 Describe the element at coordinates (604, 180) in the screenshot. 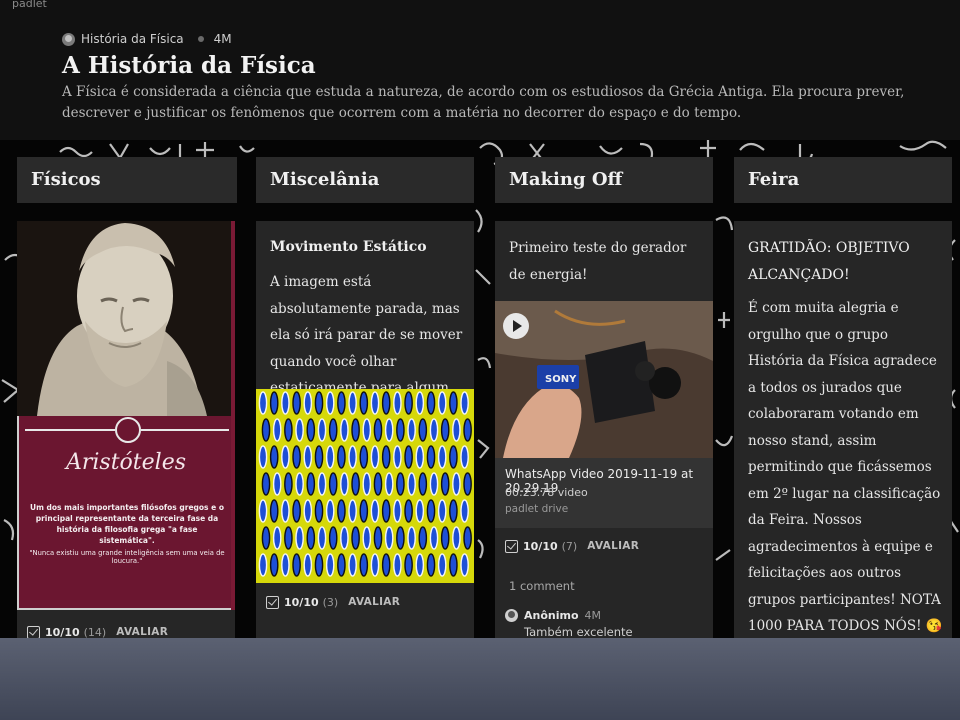

I see `column-header-making-off: Making Off` at that location.